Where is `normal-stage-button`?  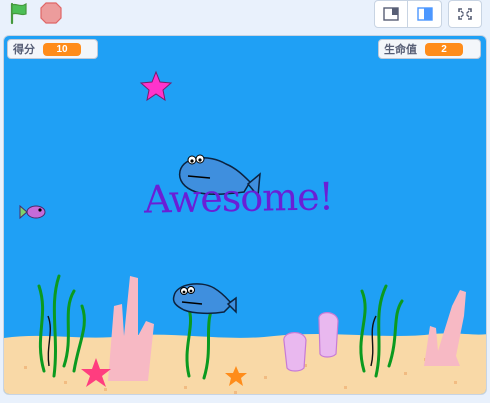
normal-stage-button is located at coordinates (425, 14).